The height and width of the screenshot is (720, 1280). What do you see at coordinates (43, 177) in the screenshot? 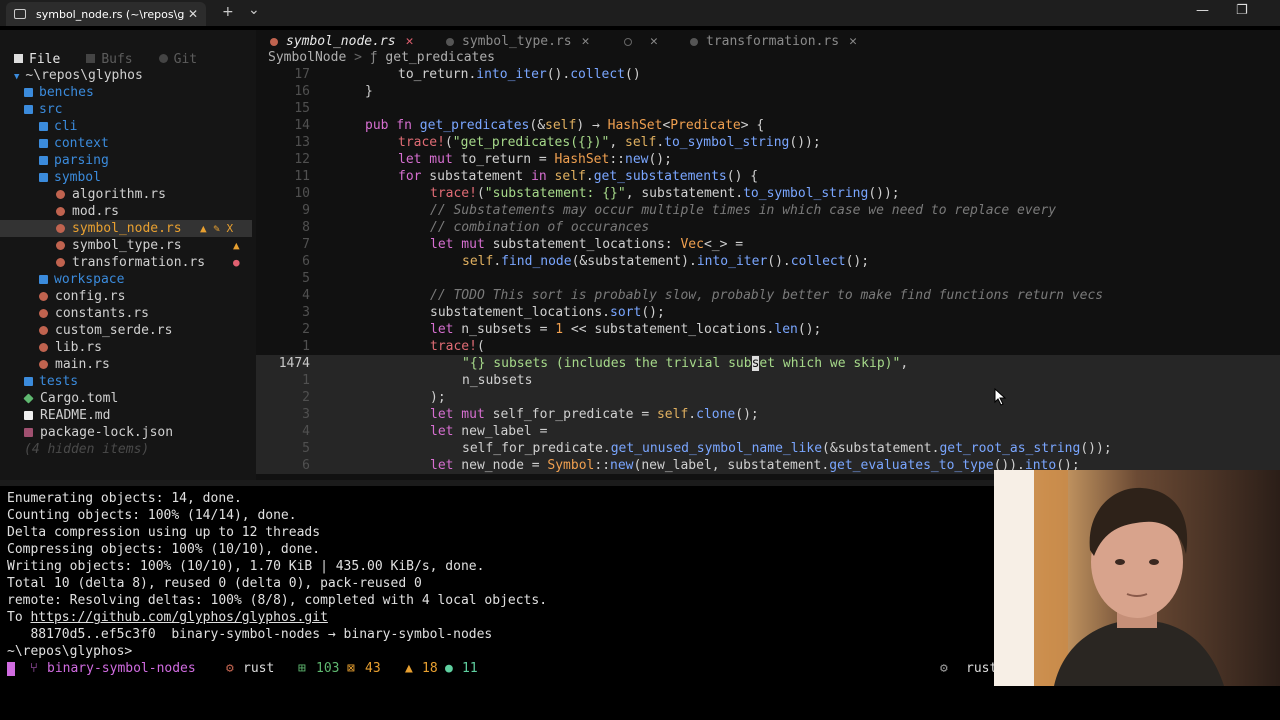
I see `folder-open-icon` at bounding box center [43, 177].